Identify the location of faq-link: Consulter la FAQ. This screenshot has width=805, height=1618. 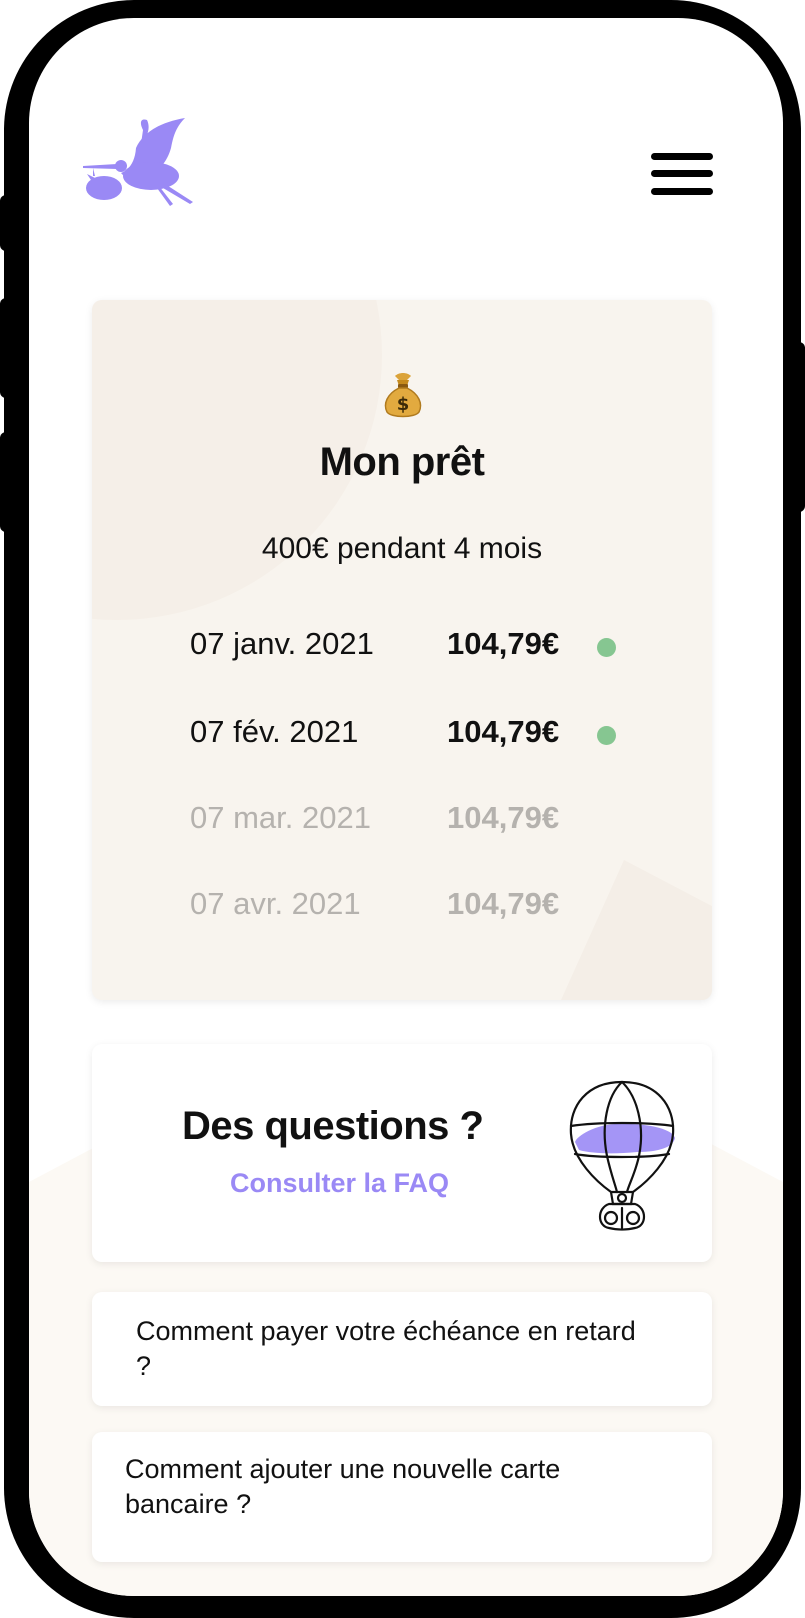
(339, 1183).